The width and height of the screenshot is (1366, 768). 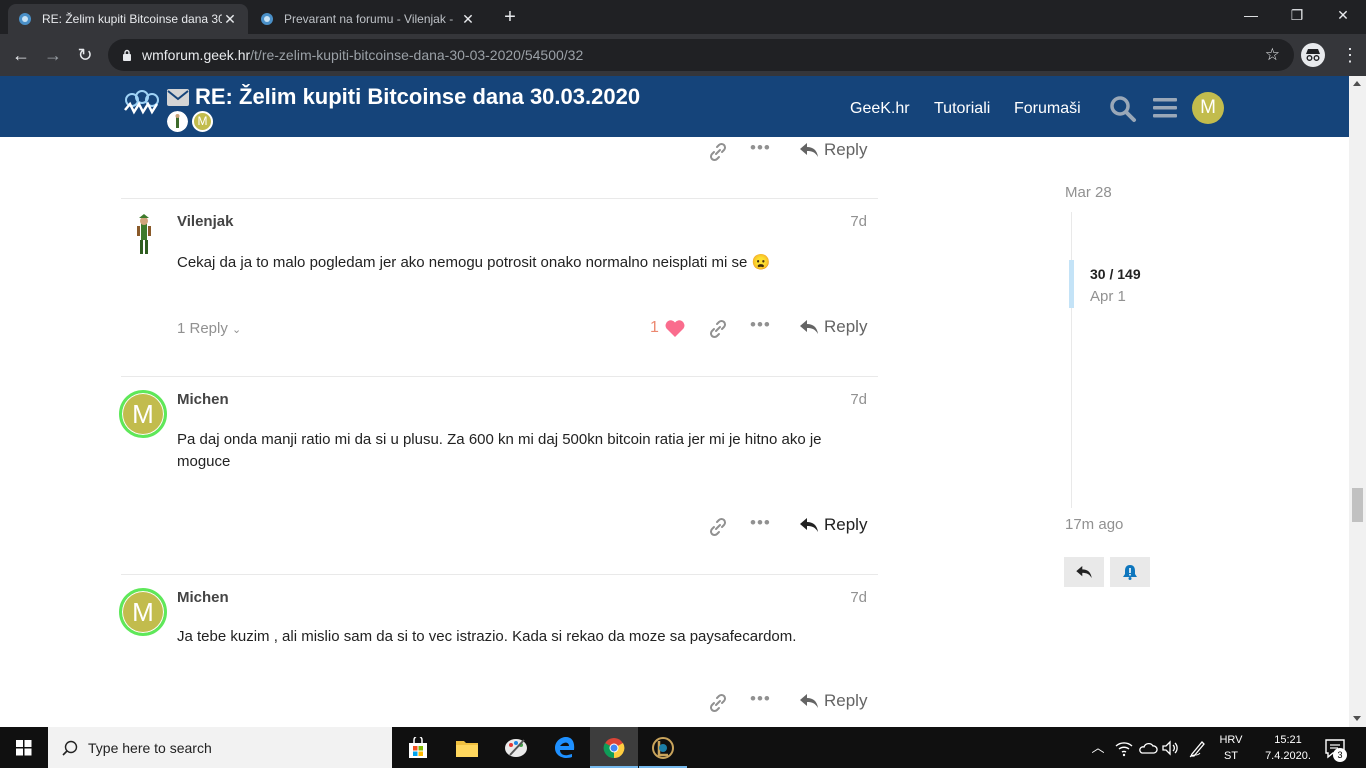 I want to click on system-clock: 15:21 7.4.2020., so click(x=1288, y=748).